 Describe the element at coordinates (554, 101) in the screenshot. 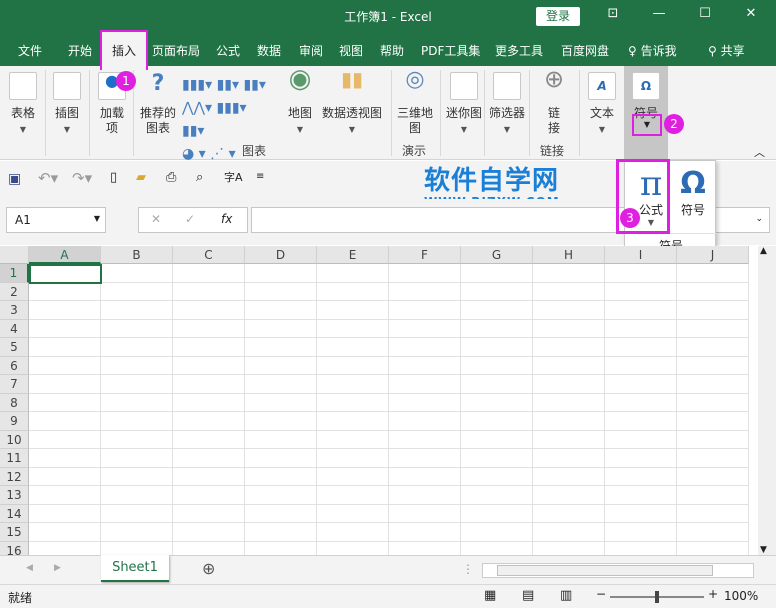

I see `link-button: ⊕ 链接` at that location.